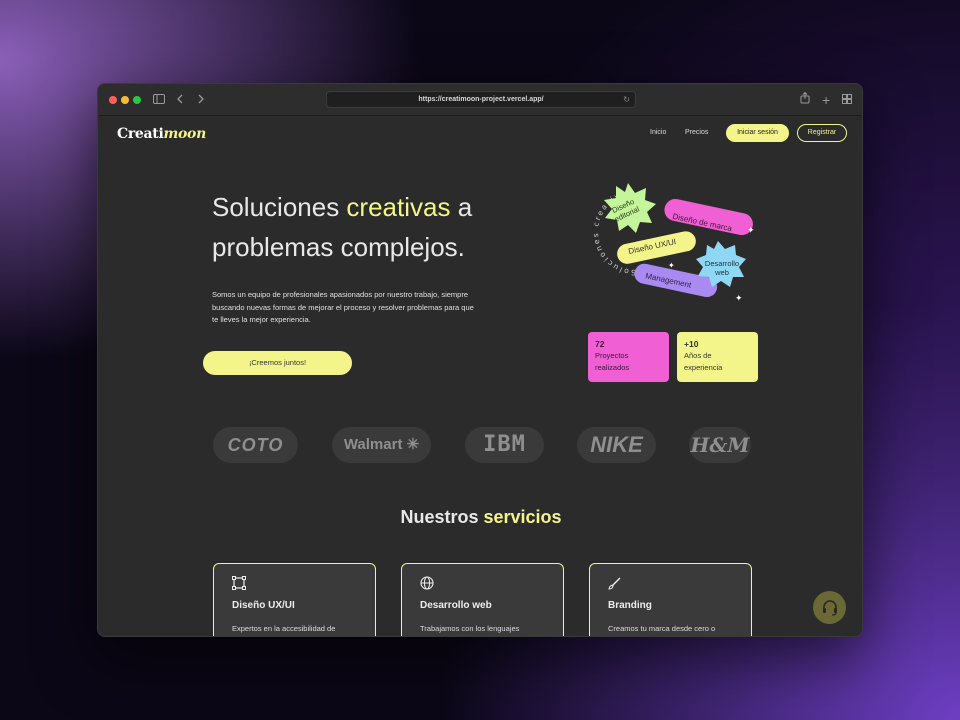  Describe the element at coordinates (615, 583) in the screenshot. I see `brush-icon` at that location.